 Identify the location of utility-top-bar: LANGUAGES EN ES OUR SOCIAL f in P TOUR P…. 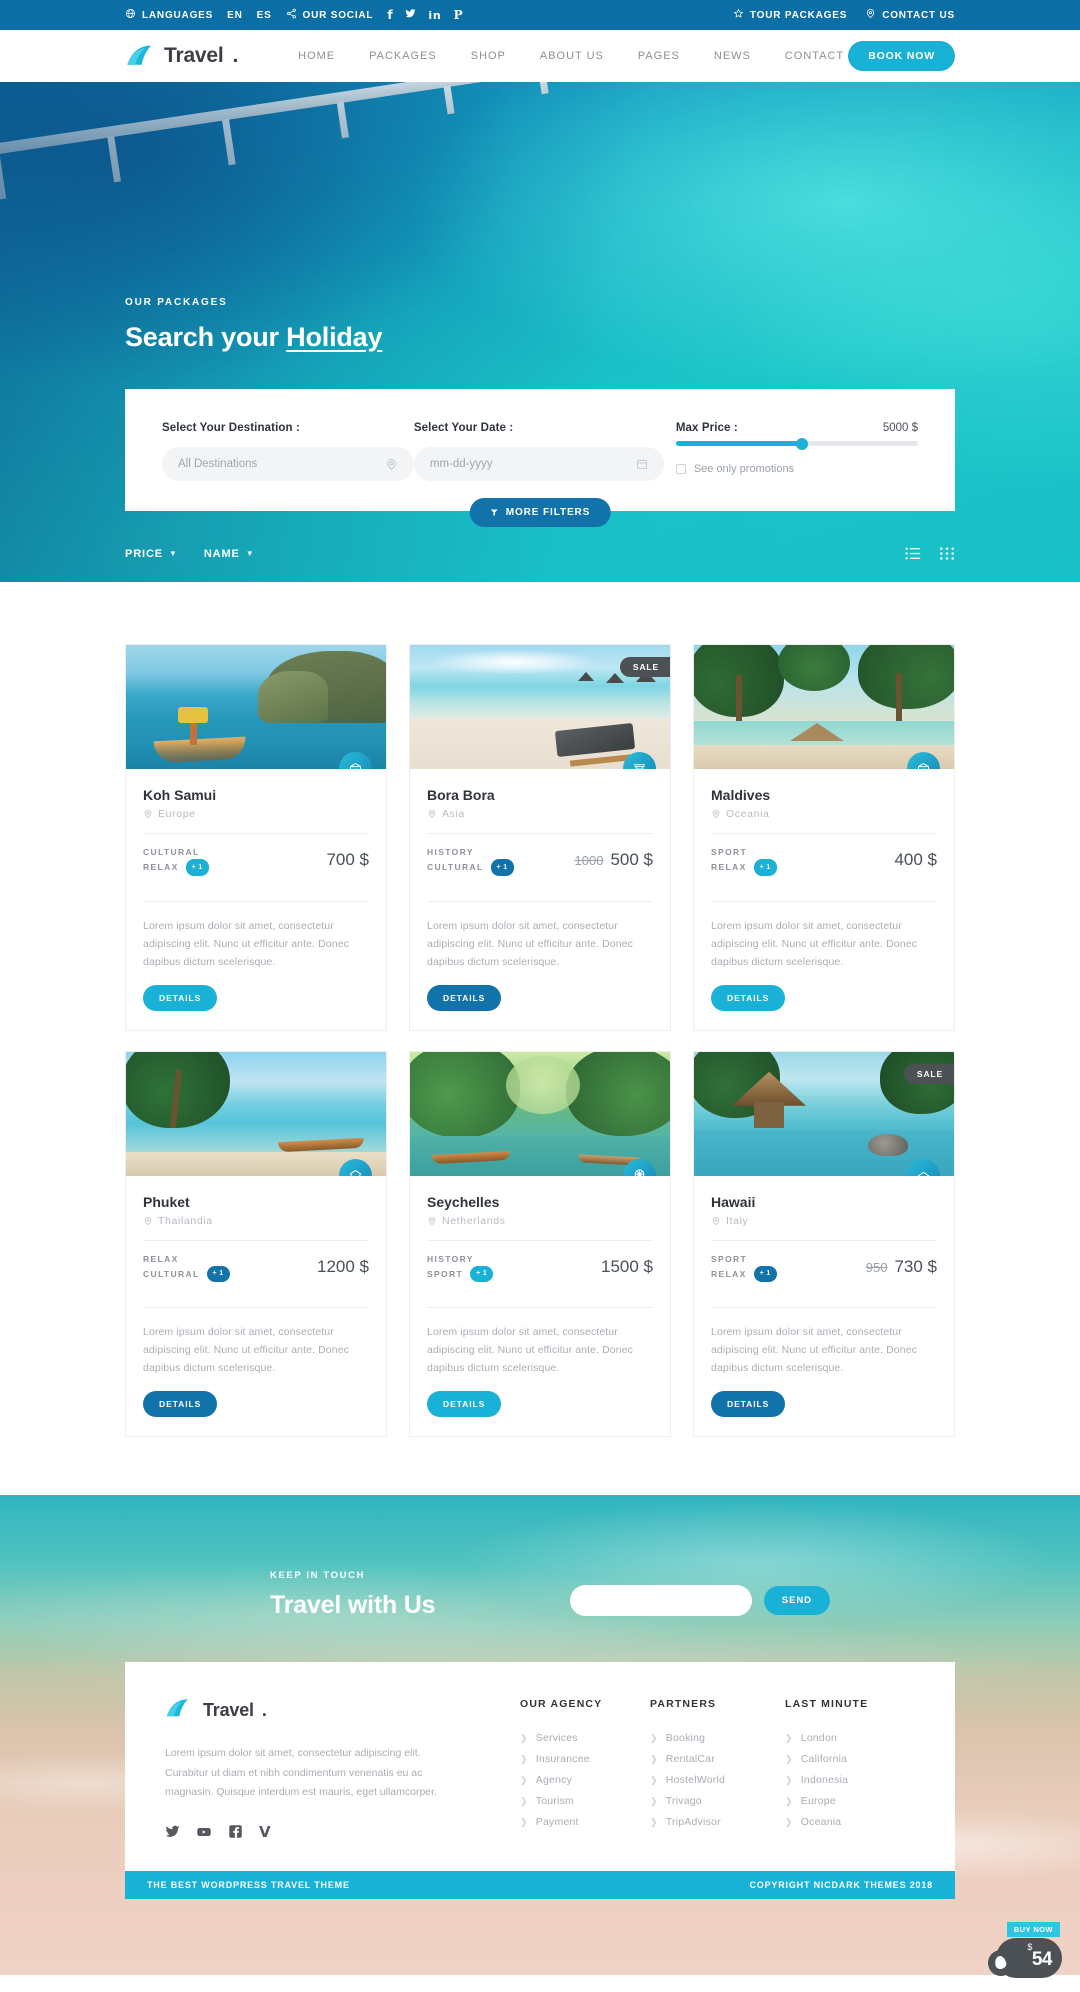
(540, 15).